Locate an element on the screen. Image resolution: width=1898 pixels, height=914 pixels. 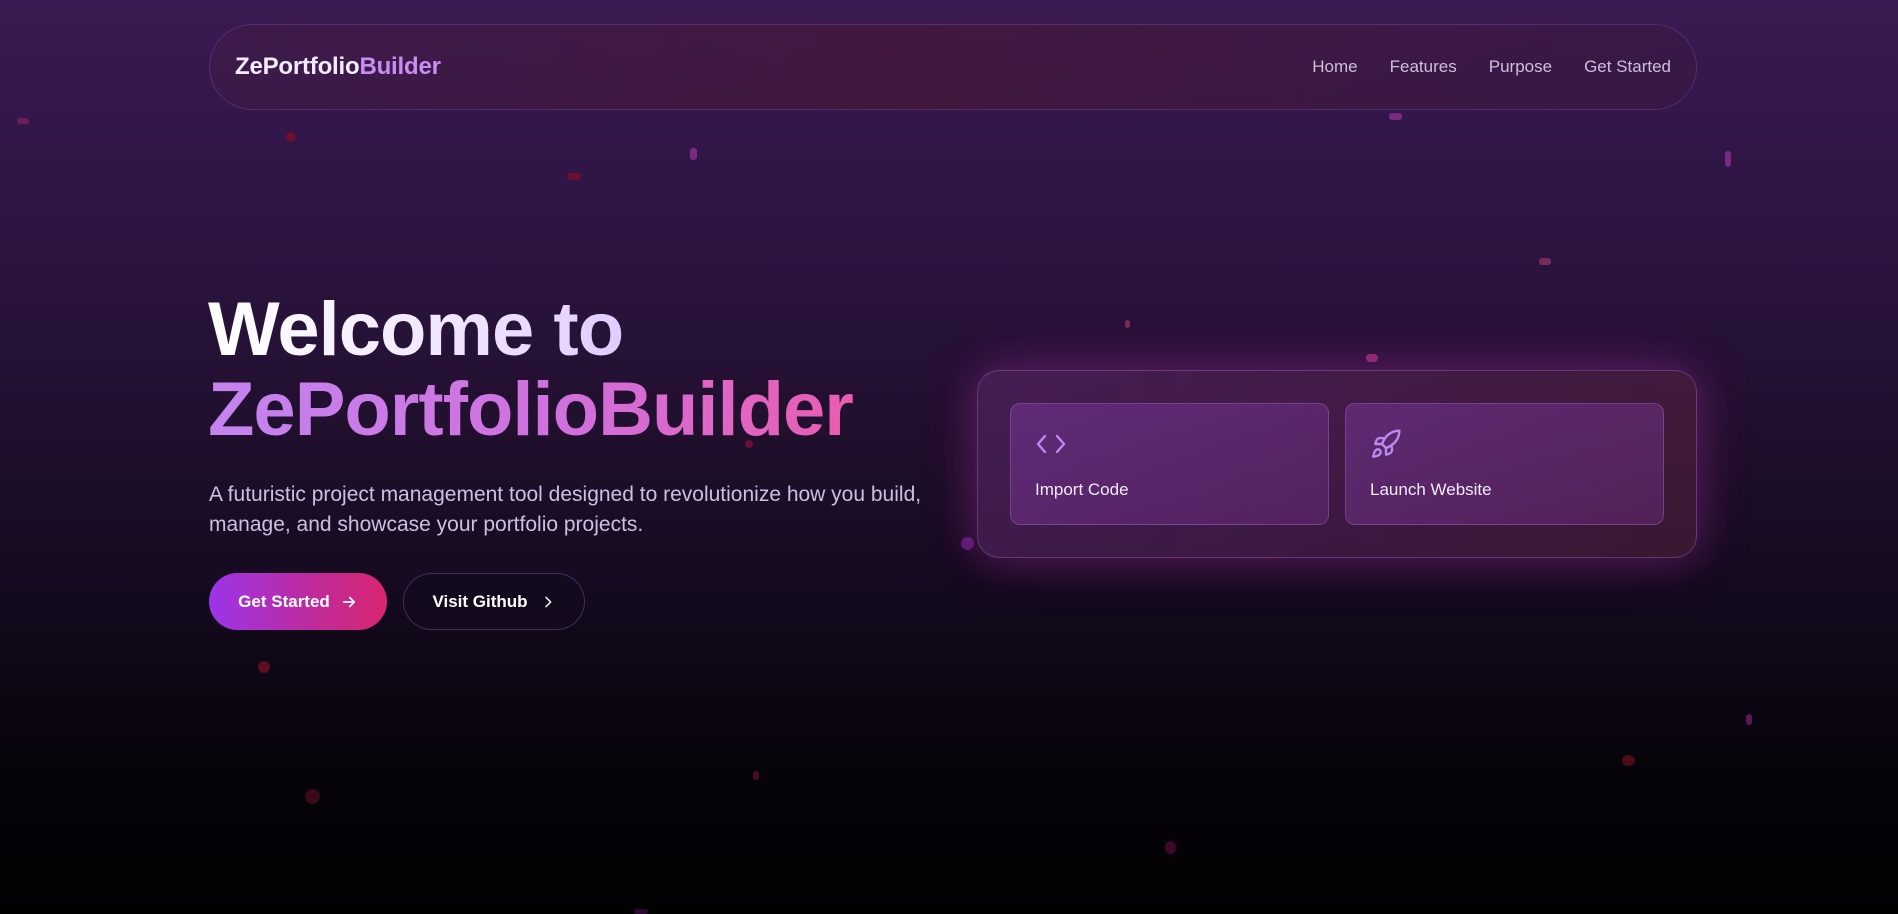
feature-panel: Import Code Launch Website is located at coordinates (1337, 464).